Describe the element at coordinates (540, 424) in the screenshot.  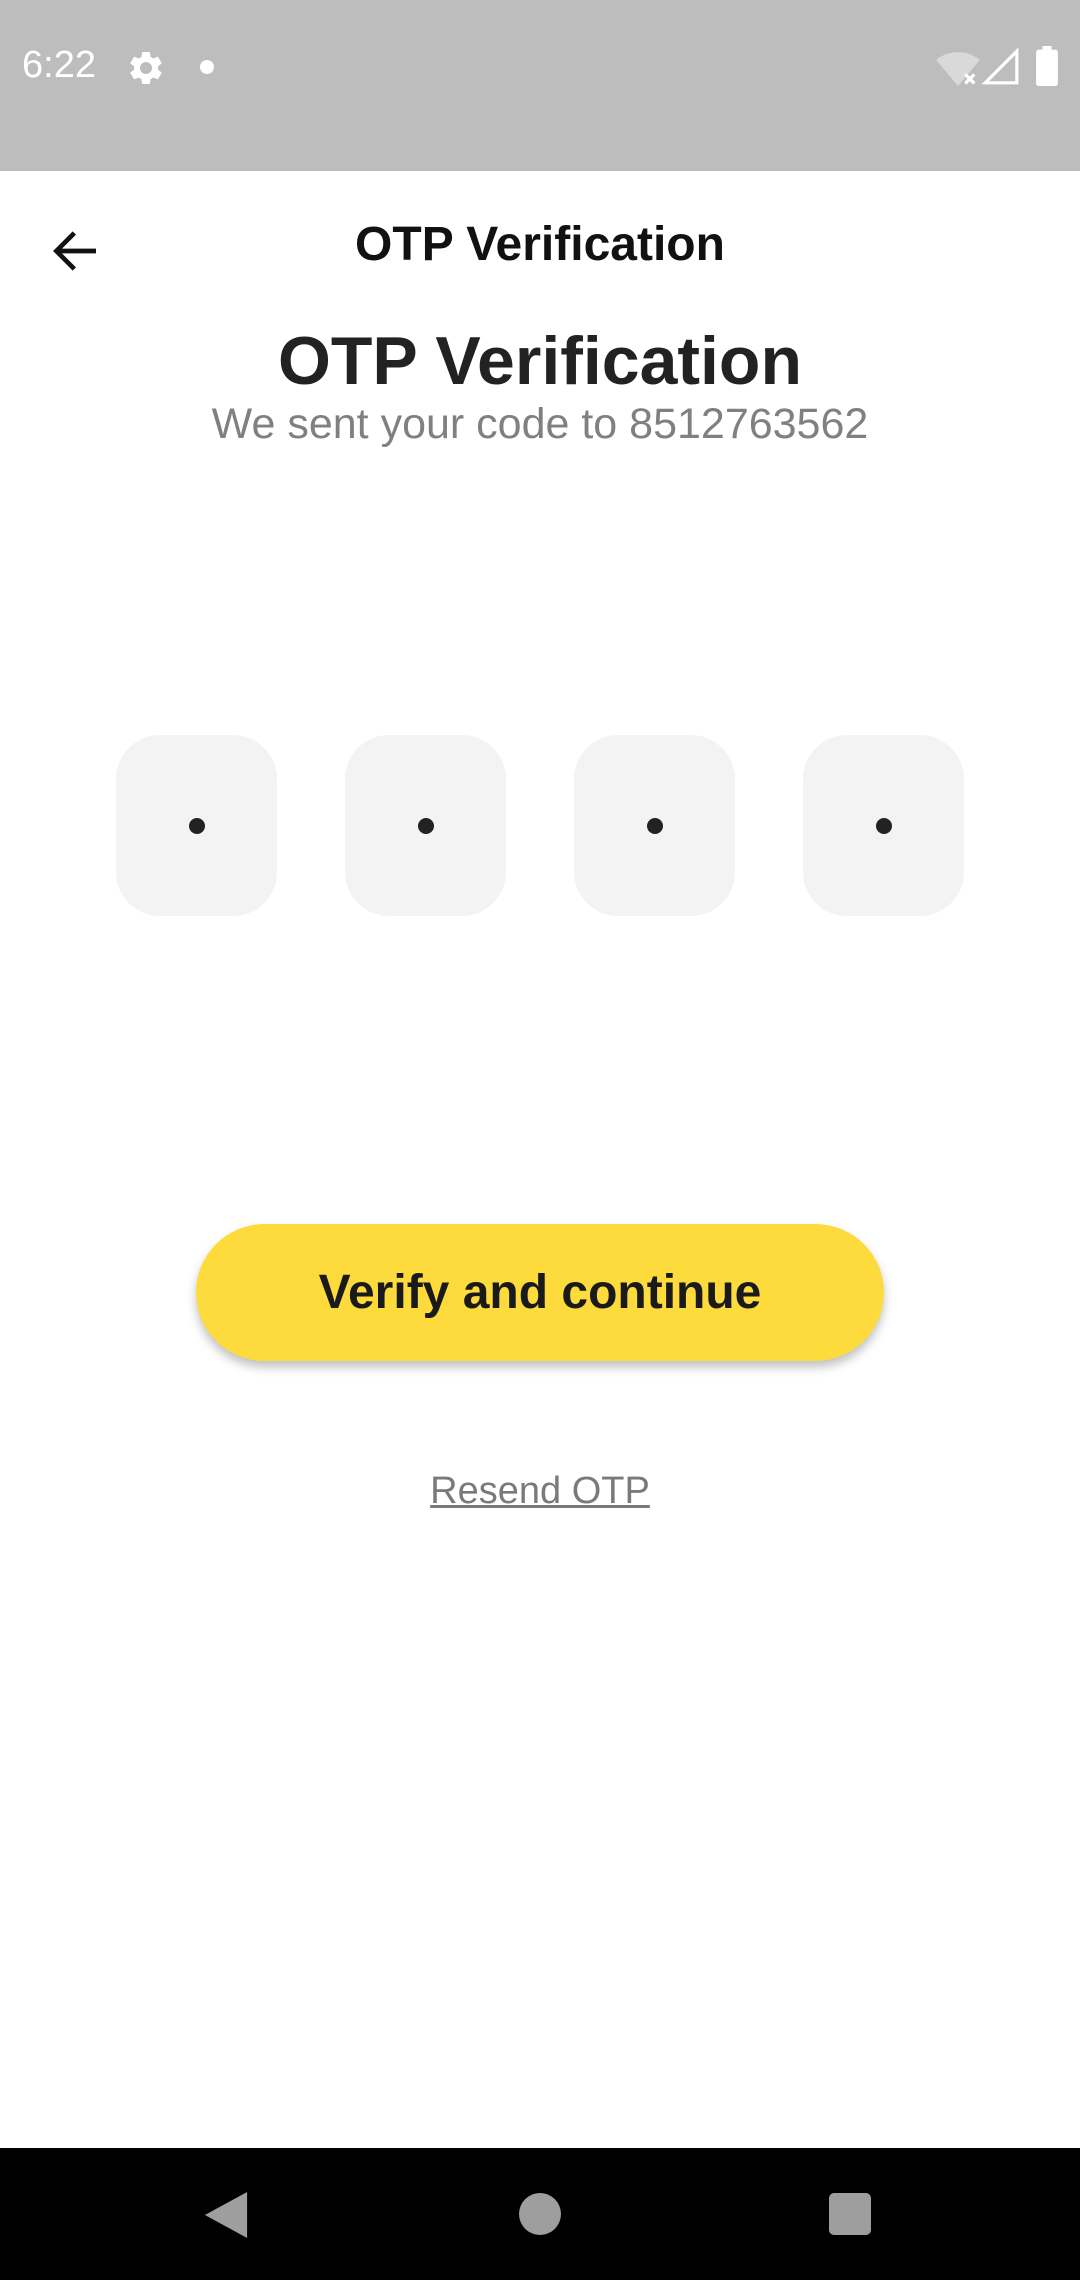
I see `otp-sent-message: We sent your code to 8512763562` at that location.